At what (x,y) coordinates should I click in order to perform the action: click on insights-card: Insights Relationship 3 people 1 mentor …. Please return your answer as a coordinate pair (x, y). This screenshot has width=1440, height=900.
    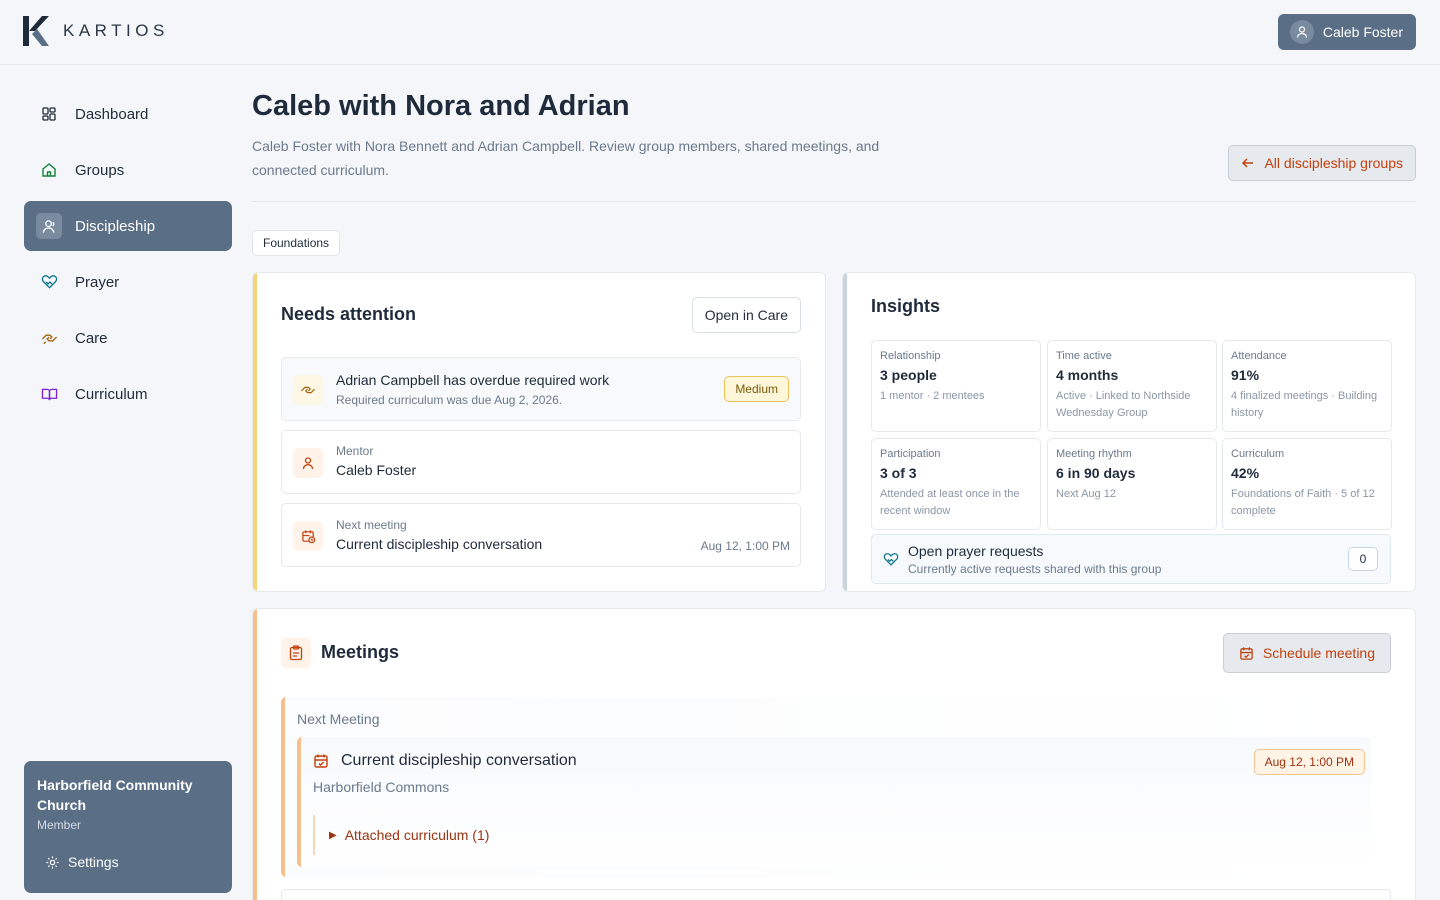
    Looking at the image, I should click on (1129, 432).